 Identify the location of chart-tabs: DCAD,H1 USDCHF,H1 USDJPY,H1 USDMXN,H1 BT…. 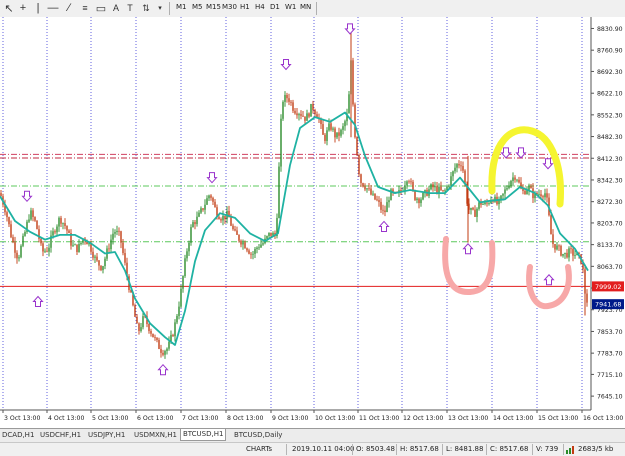
(312, 435).